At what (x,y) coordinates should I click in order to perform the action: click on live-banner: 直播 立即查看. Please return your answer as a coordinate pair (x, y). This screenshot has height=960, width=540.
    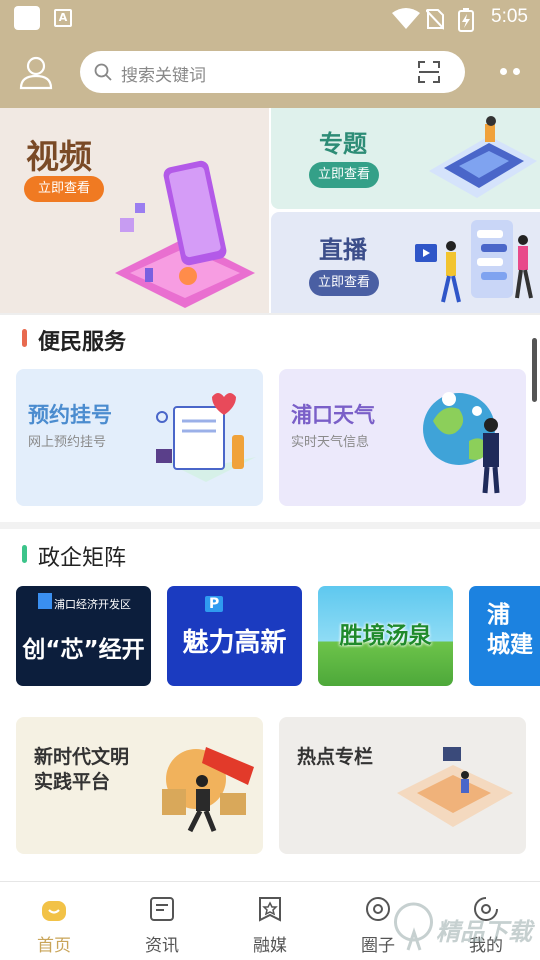
    Looking at the image, I should click on (405, 262).